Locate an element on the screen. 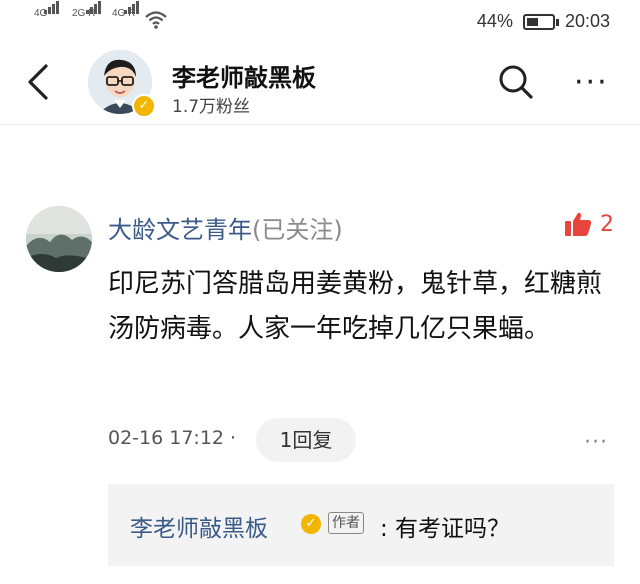 Image resolution: width=640 pixels, height=584 pixels. commenter-line: 大龄文艺青年(已关注) is located at coordinates (225, 227).